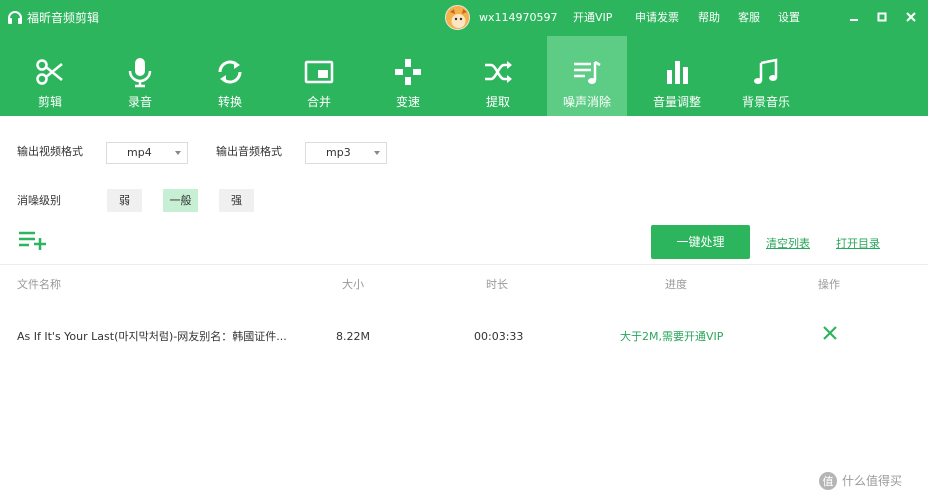  Describe the element at coordinates (230, 72) in the screenshot. I see `convert-icon` at that location.